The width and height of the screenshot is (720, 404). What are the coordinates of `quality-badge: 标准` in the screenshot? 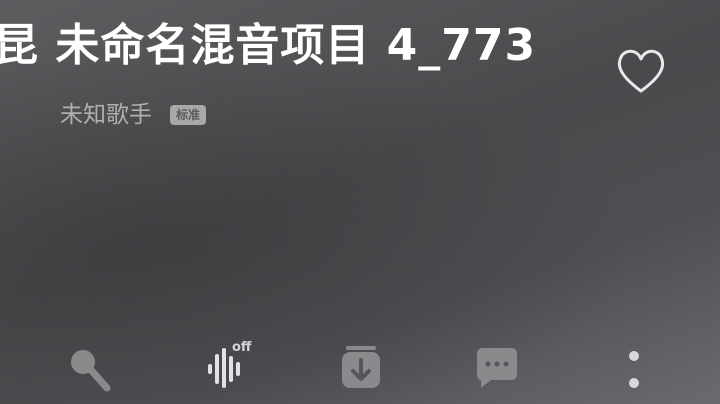 It's located at (188, 115).